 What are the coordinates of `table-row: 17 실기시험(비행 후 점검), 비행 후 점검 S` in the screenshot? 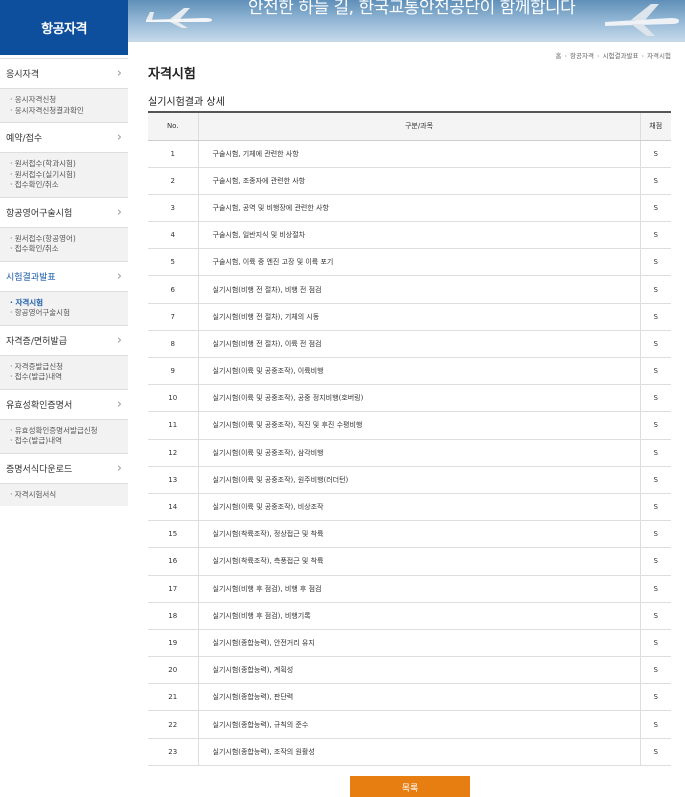 It's located at (409, 589).